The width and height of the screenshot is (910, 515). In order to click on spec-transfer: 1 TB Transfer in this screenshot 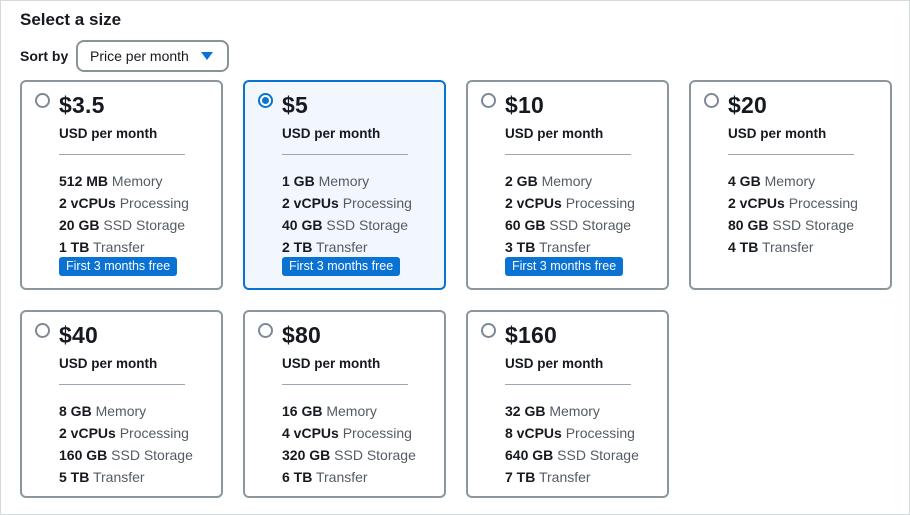, I will do `click(102, 247)`.